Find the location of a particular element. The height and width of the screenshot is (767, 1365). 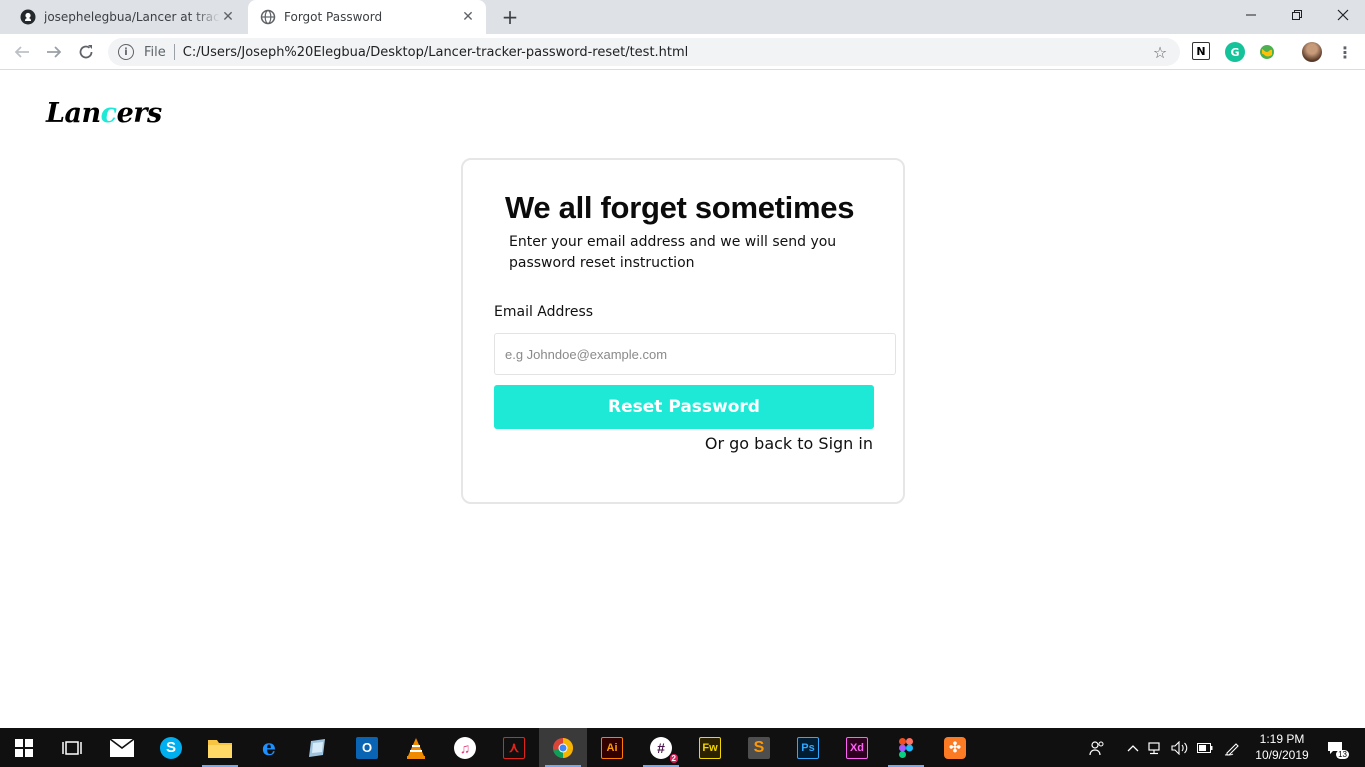

chrome-icon is located at coordinates (563, 747).